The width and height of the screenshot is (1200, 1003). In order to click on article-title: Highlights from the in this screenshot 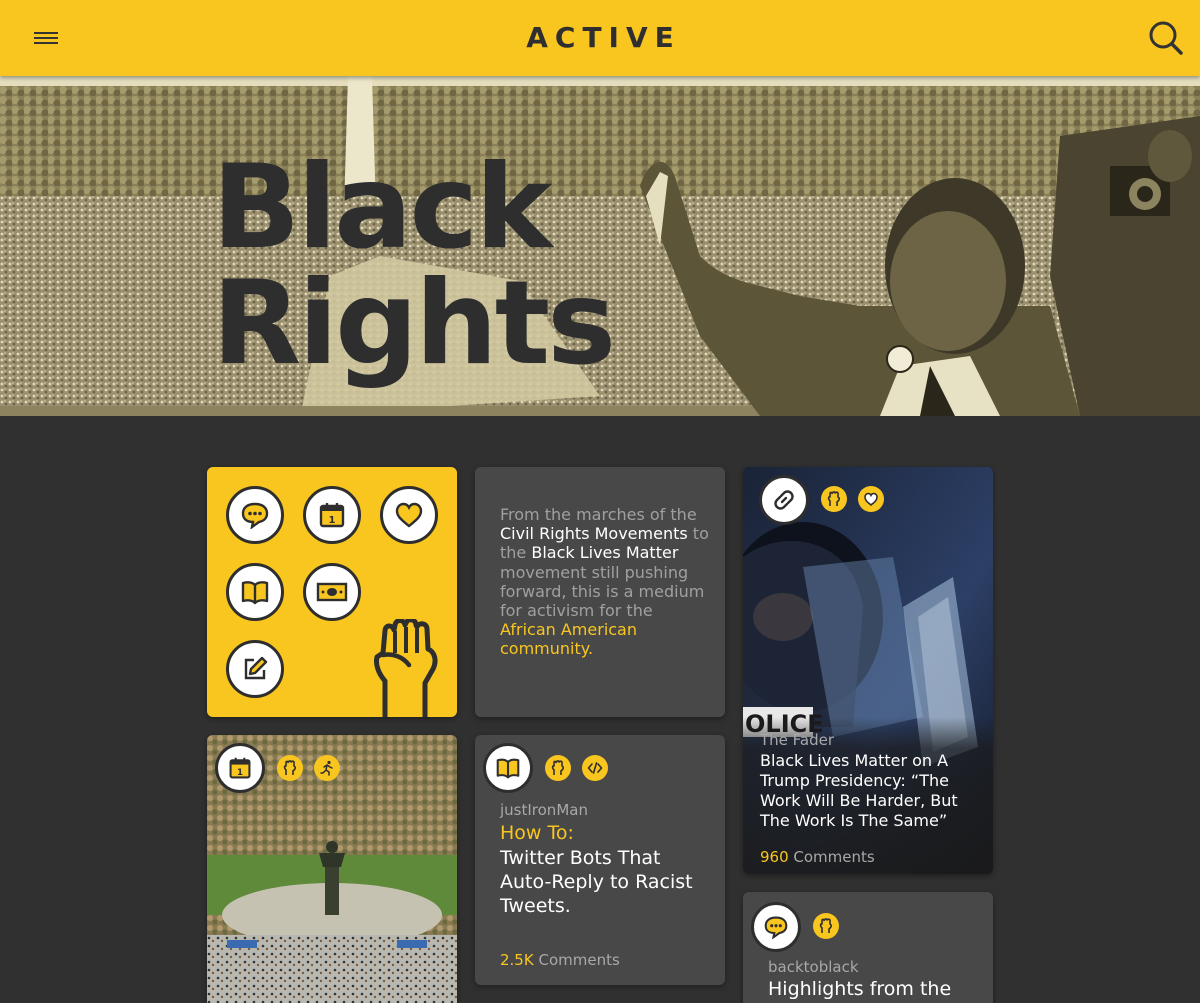, I will do `click(859, 989)`.